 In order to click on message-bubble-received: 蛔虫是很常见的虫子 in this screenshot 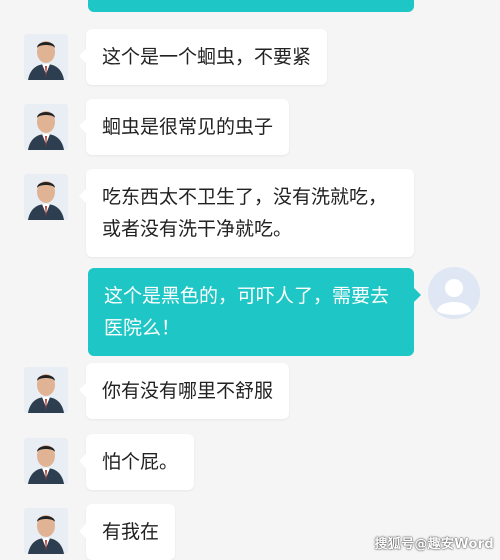, I will do `click(184, 127)`.